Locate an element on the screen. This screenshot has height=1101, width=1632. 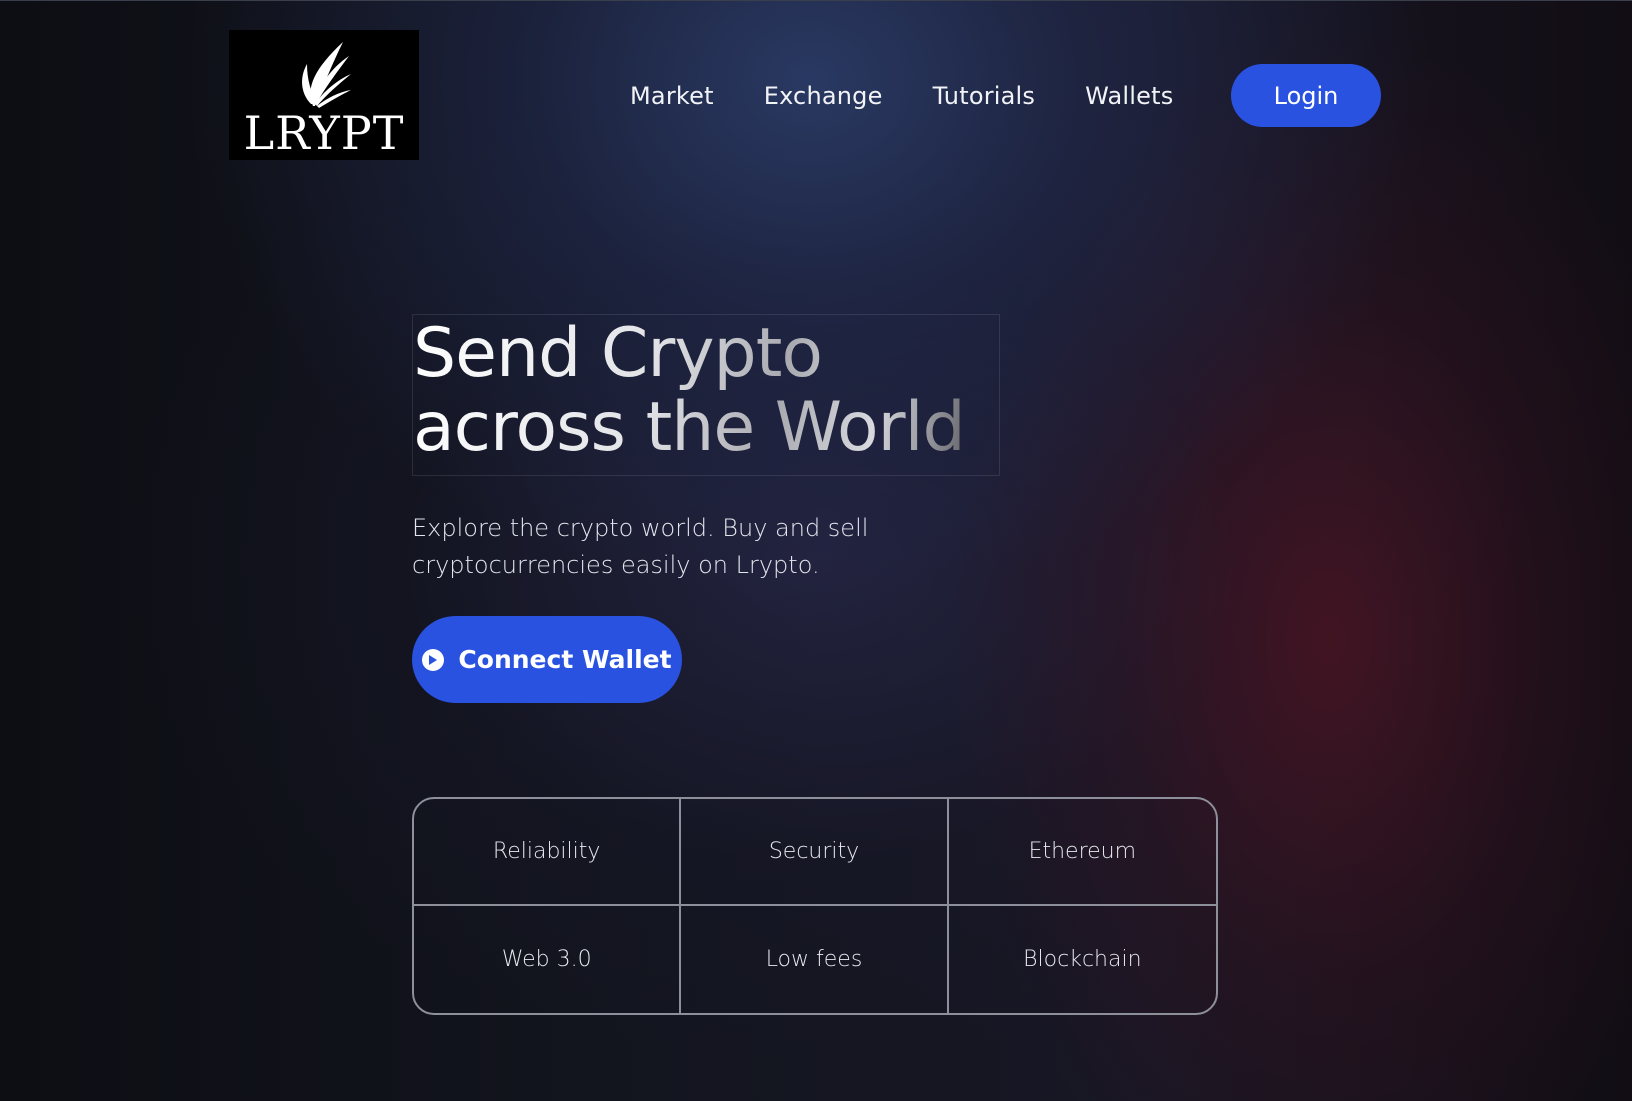
feature-reliability: Reliability is located at coordinates (548, 852).